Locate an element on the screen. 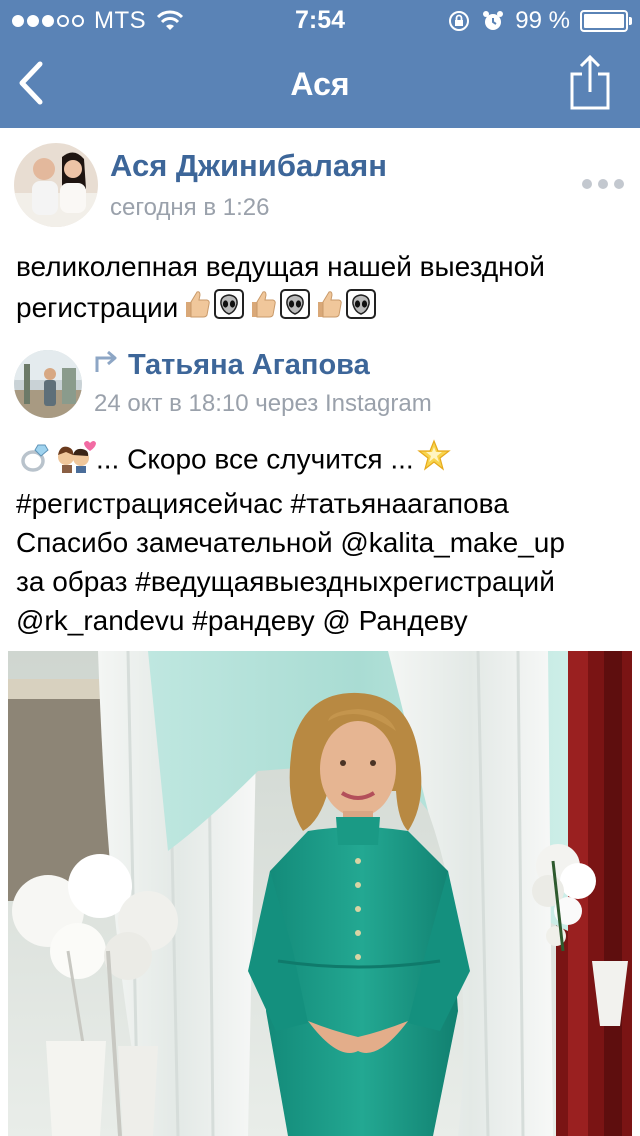  glowing-star-icon is located at coordinates (434, 461).